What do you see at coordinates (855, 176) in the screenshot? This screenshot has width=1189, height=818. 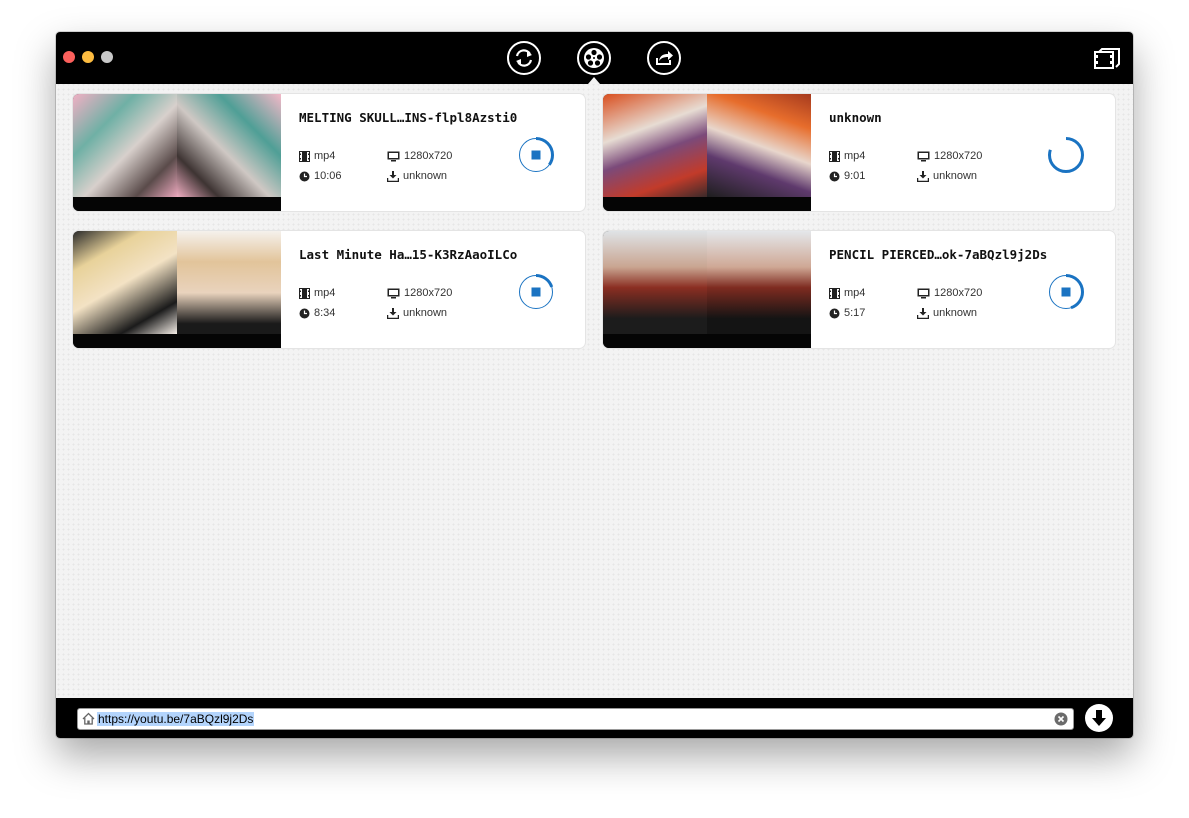 I see `video-duration: 9:01` at bounding box center [855, 176].